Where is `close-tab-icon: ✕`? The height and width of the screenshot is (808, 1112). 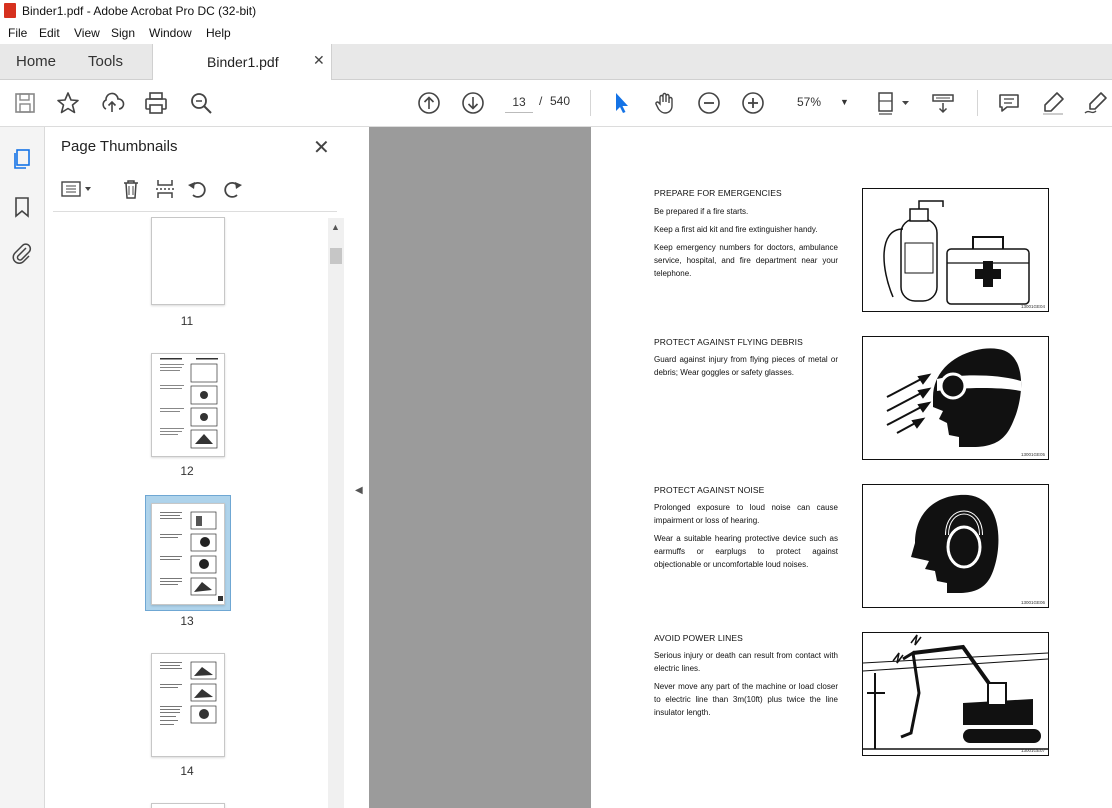 close-tab-icon: ✕ is located at coordinates (319, 60).